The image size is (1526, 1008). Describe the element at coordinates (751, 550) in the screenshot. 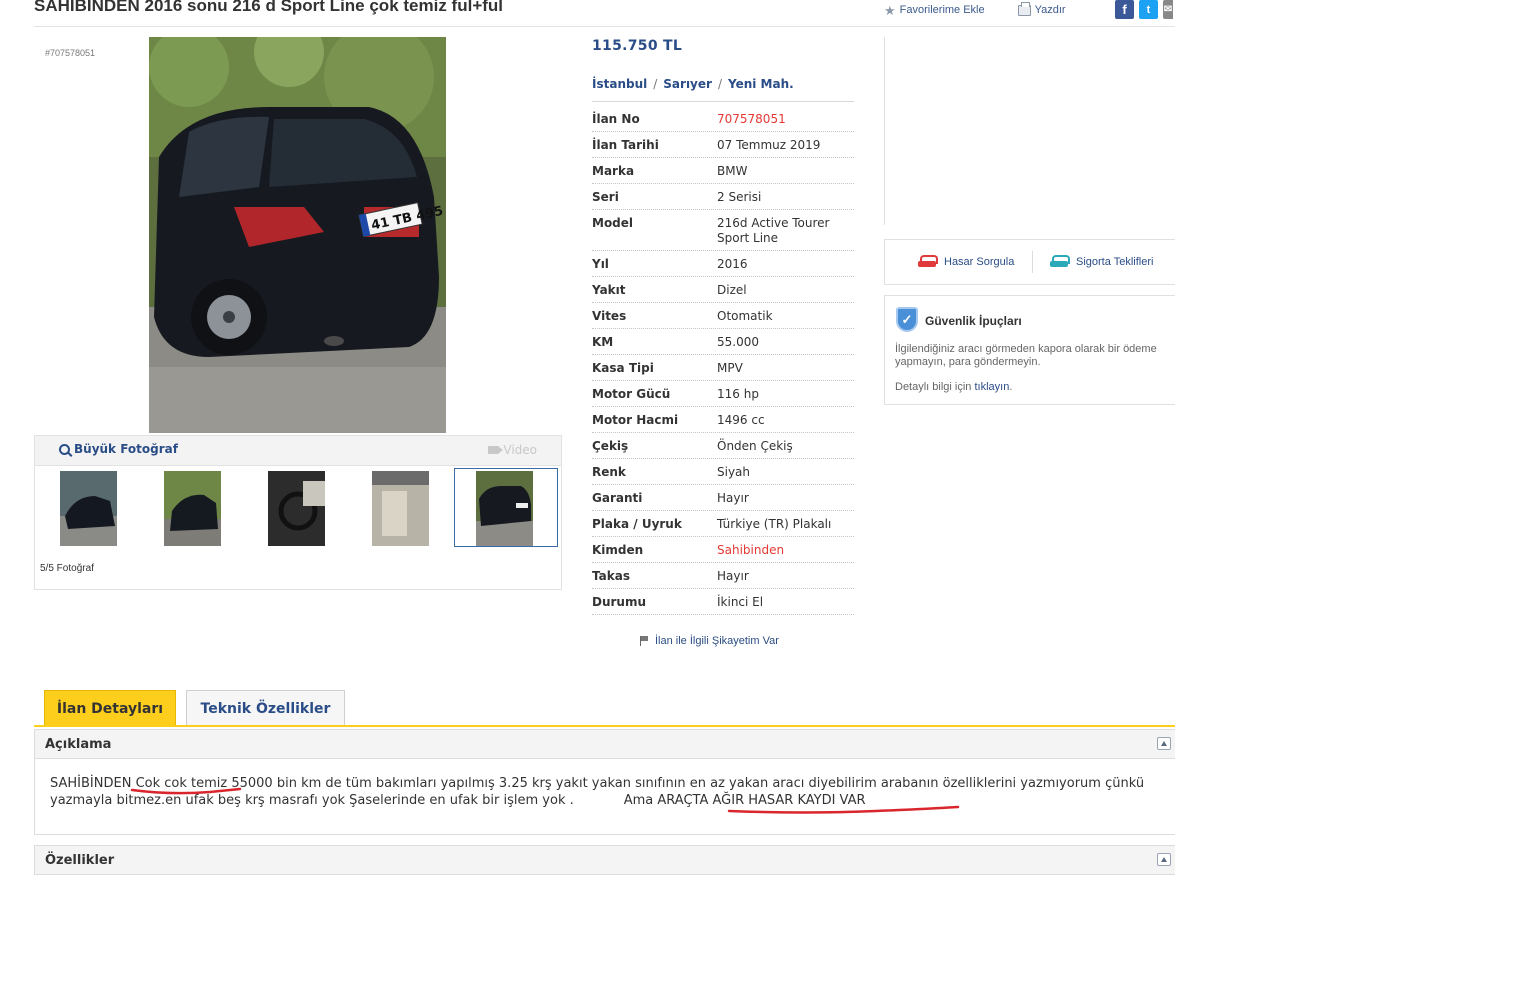

I see `spec-value: Sahibinden` at that location.